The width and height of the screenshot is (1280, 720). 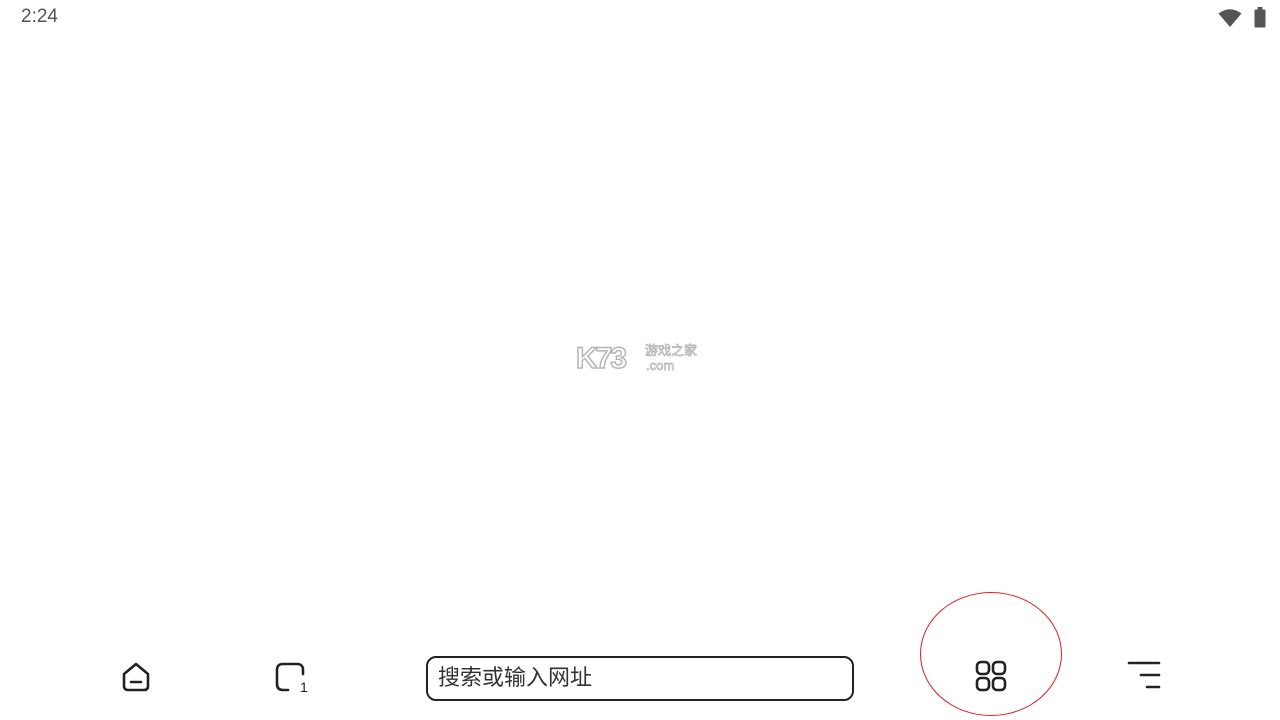 I want to click on menu-button, so click(x=1144, y=678).